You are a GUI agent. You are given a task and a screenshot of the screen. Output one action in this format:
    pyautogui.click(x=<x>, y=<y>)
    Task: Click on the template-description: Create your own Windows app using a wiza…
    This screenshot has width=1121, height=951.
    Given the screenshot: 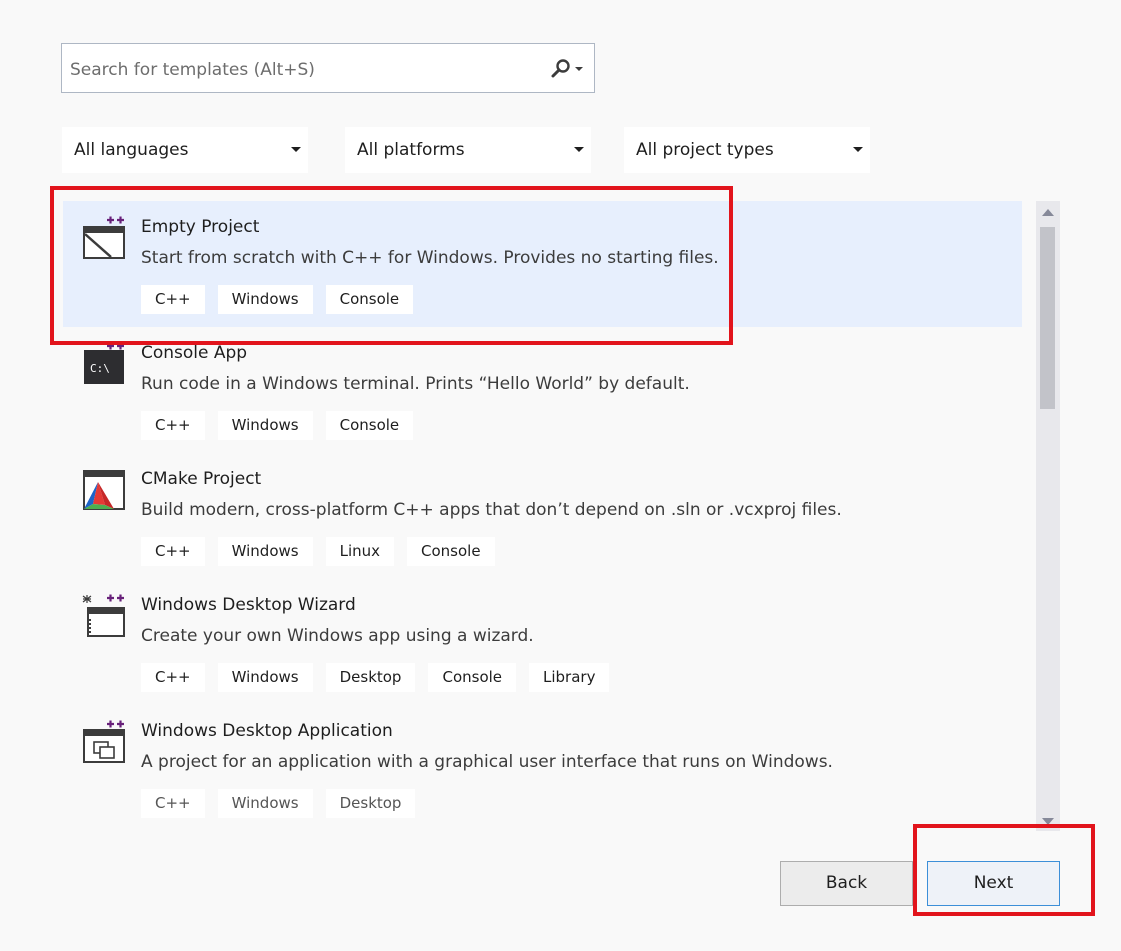 What is the action you would take?
    pyautogui.click(x=337, y=636)
    